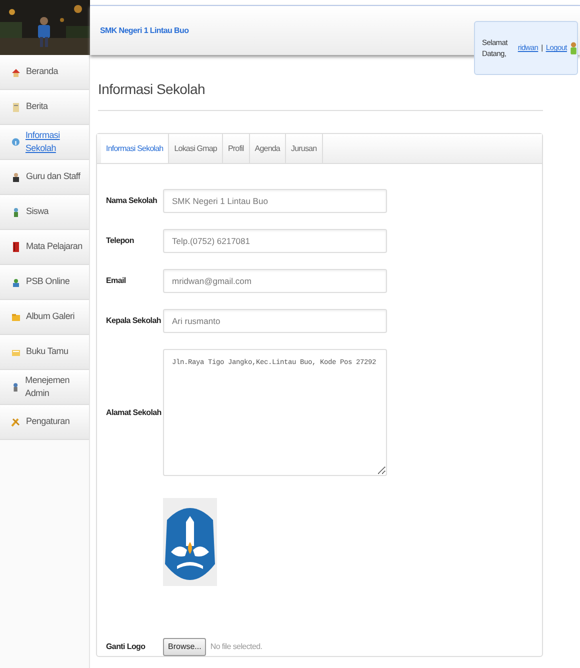  I want to click on field-label: Alamat Sekolah, so click(134, 412).